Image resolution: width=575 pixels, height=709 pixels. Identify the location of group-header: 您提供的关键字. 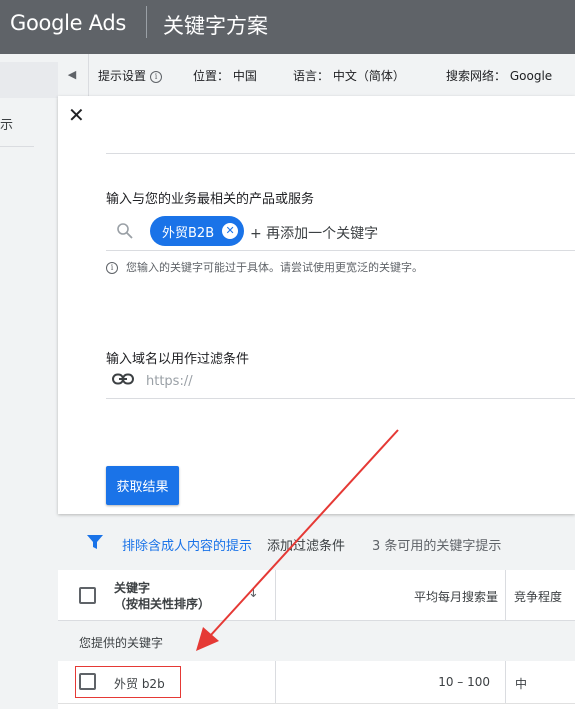
(316, 641).